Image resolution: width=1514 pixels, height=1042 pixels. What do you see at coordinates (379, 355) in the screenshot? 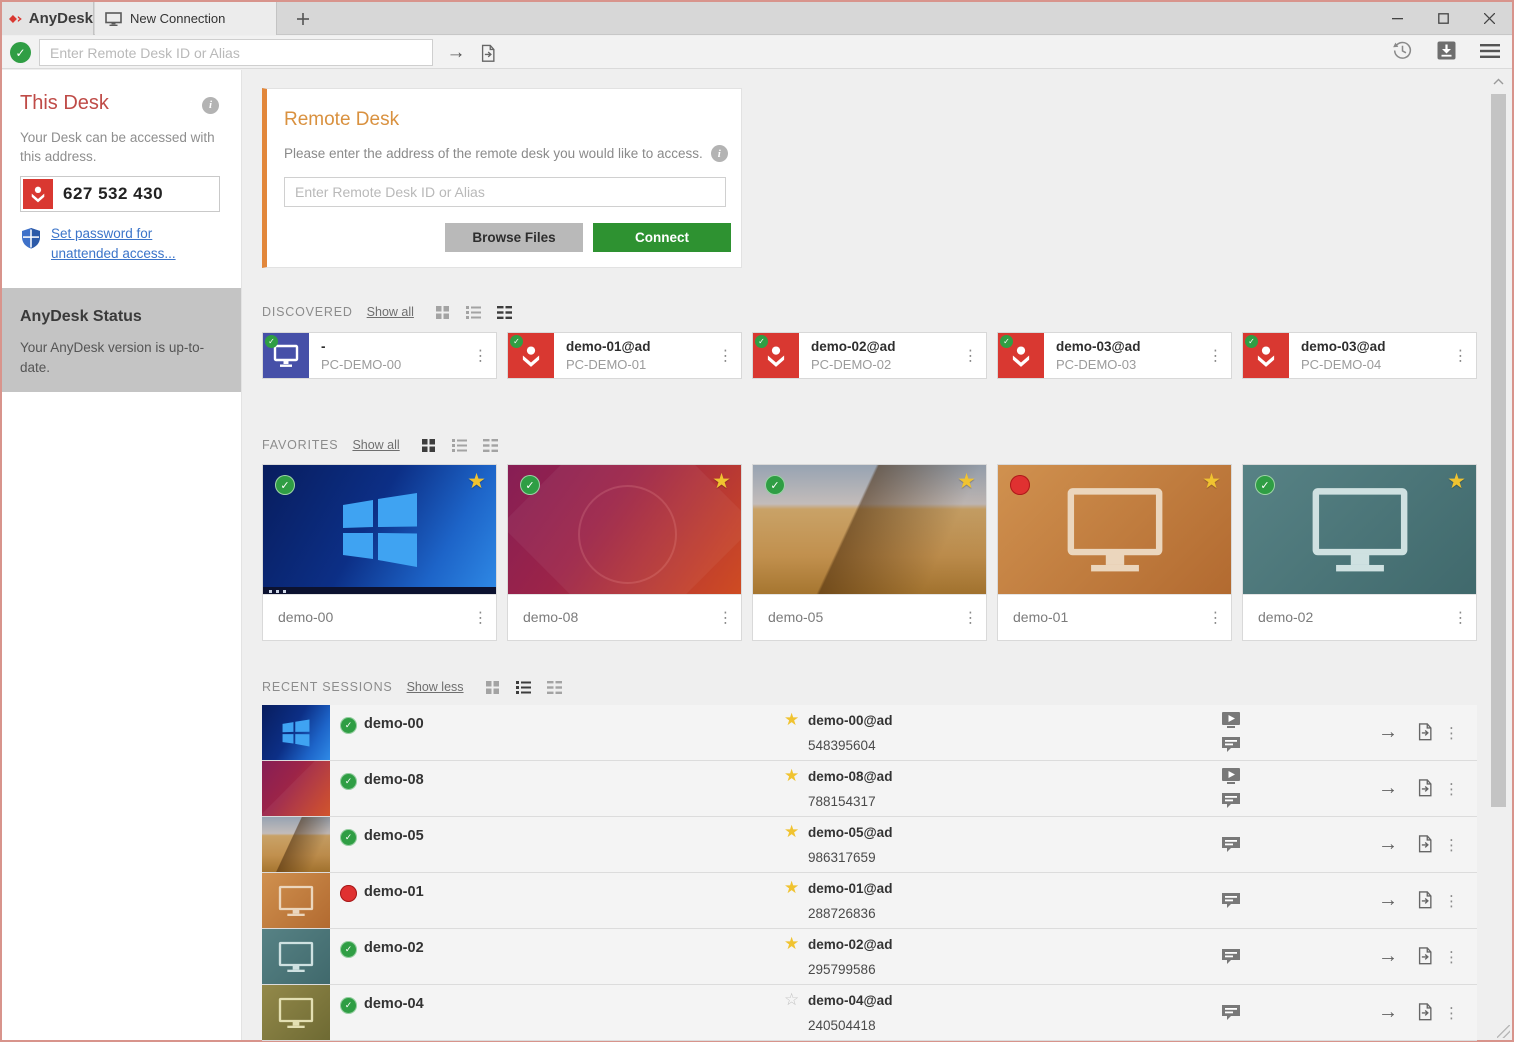
I see `discovered-tile: ✓ - PC-DEMO-00 ⋮` at bounding box center [379, 355].